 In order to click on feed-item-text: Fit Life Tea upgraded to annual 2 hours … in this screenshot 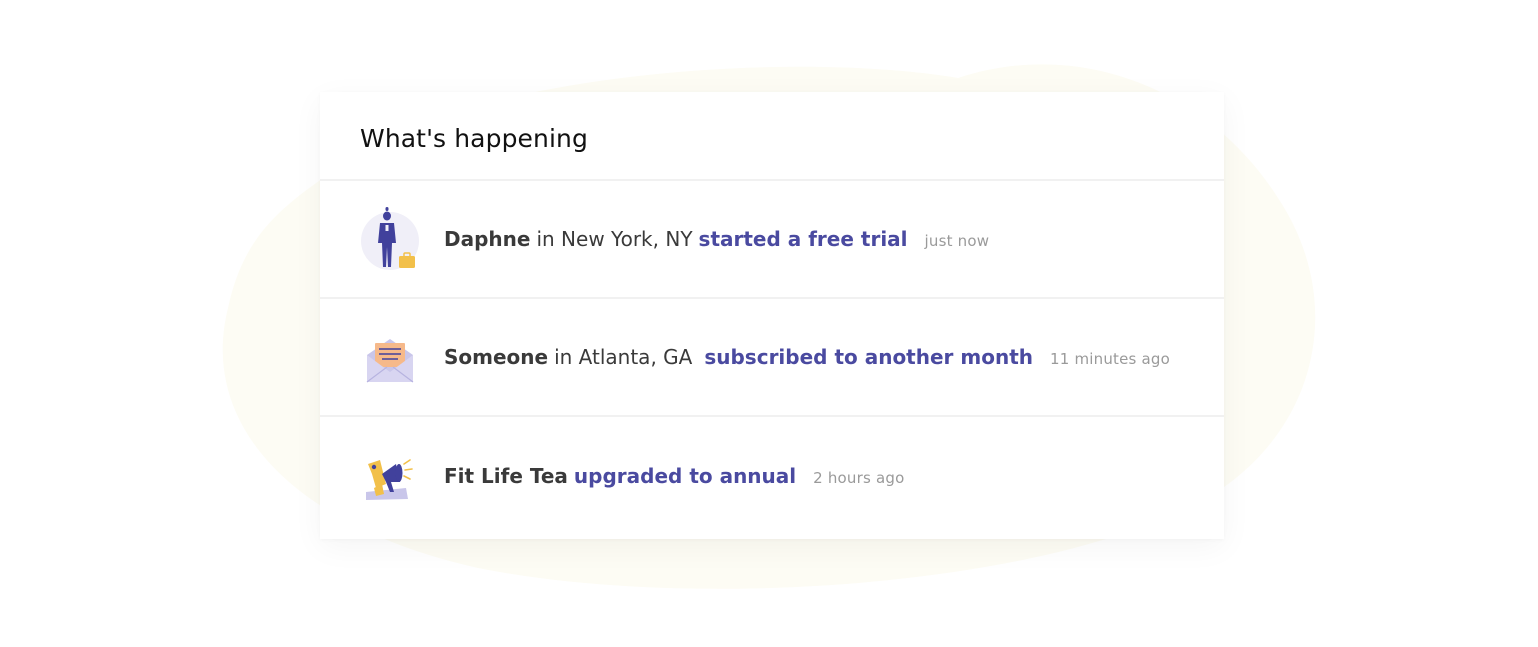, I will do `click(674, 476)`.